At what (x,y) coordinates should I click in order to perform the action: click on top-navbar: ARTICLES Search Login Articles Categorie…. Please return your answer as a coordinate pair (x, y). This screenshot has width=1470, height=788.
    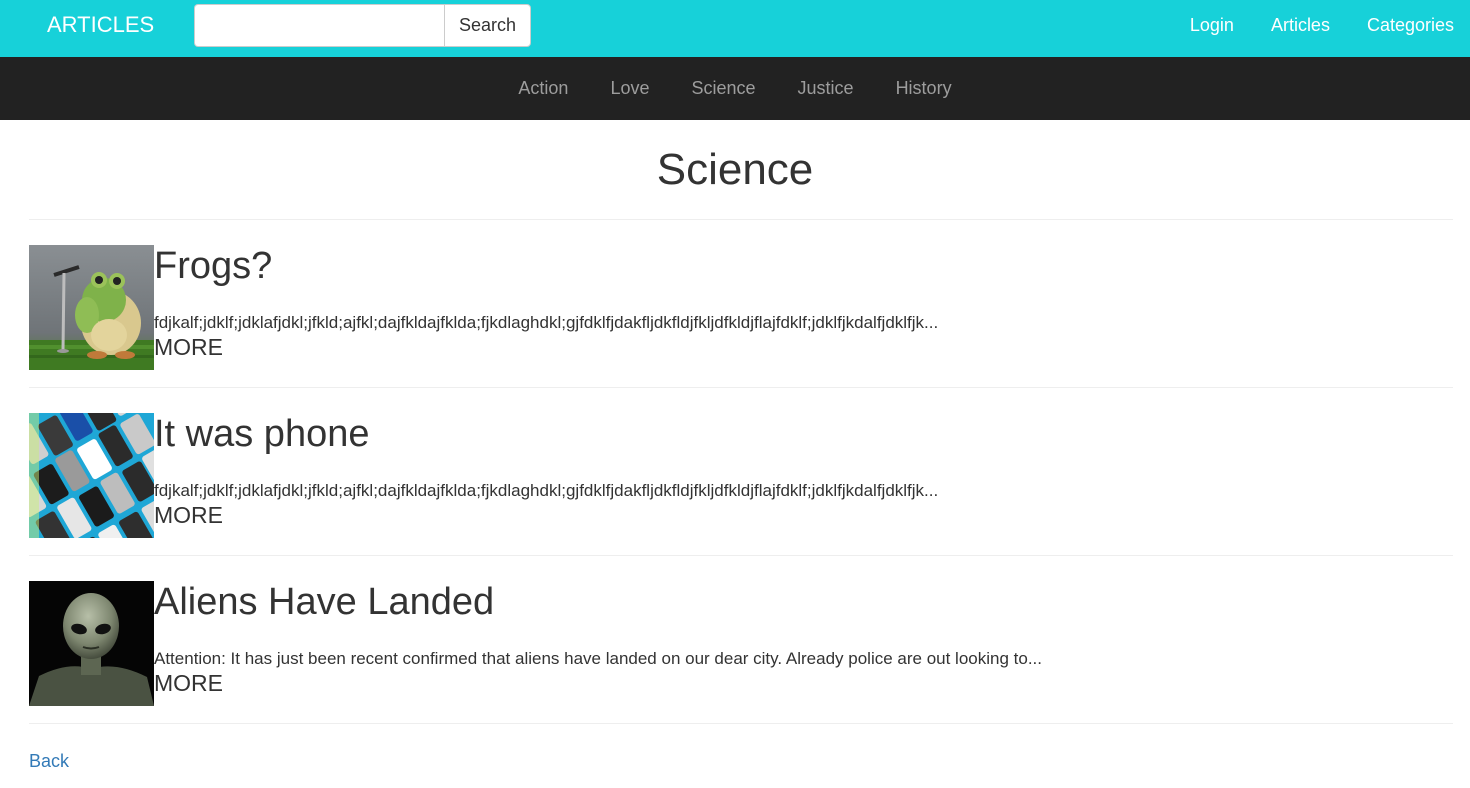
    Looking at the image, I should click on (735, 28).